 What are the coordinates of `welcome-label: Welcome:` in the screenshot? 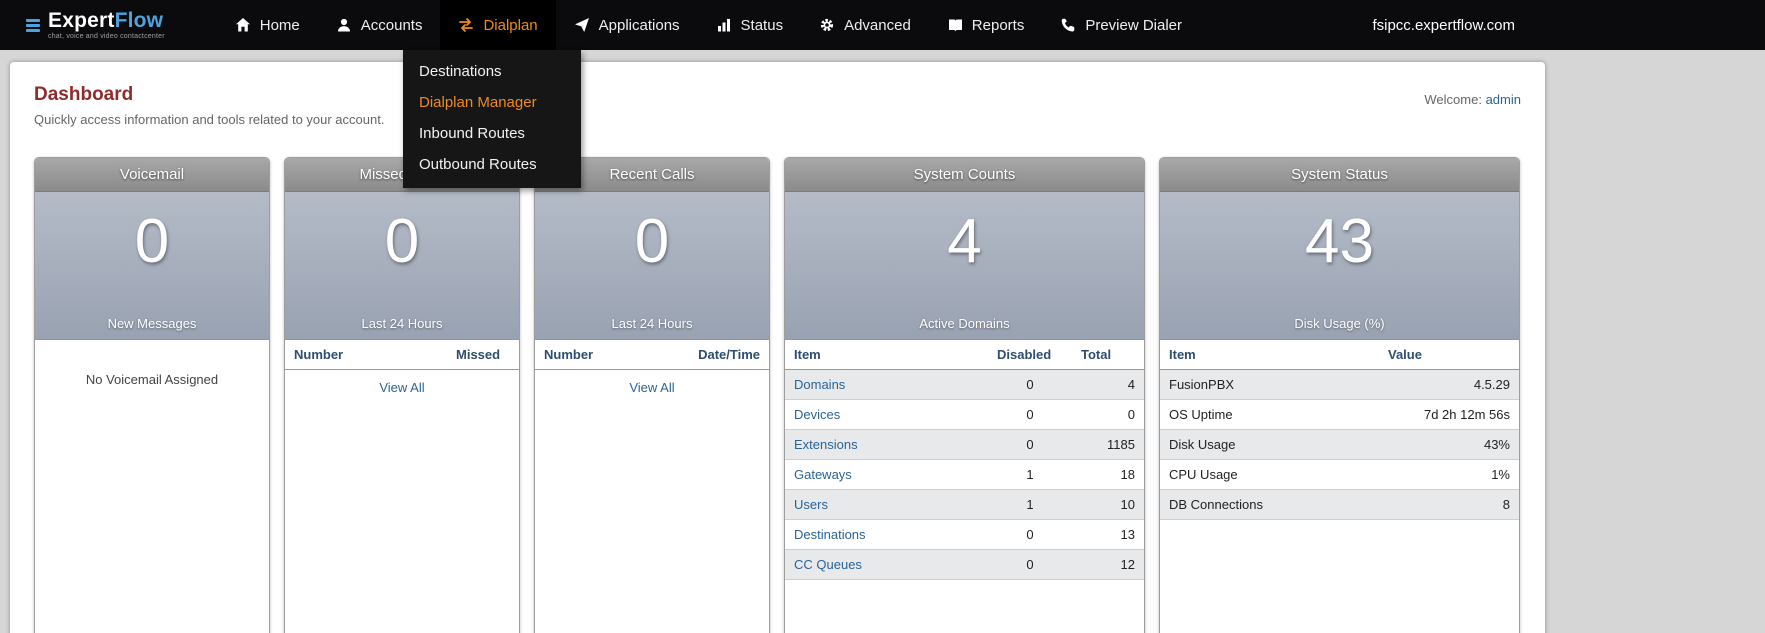 It's located at (1453, 99).